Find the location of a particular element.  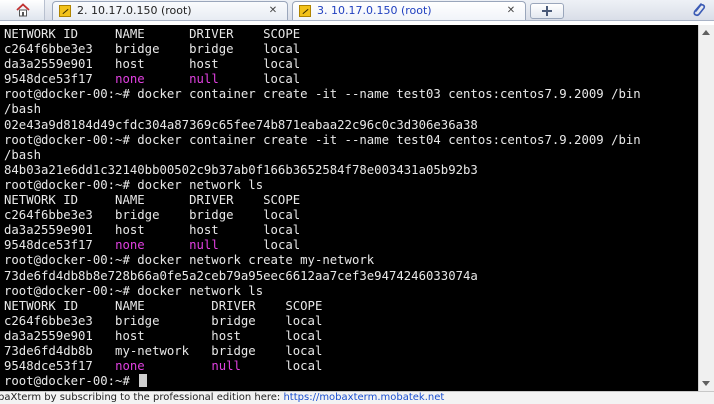

home-icon is located at coordinates (23, 10).